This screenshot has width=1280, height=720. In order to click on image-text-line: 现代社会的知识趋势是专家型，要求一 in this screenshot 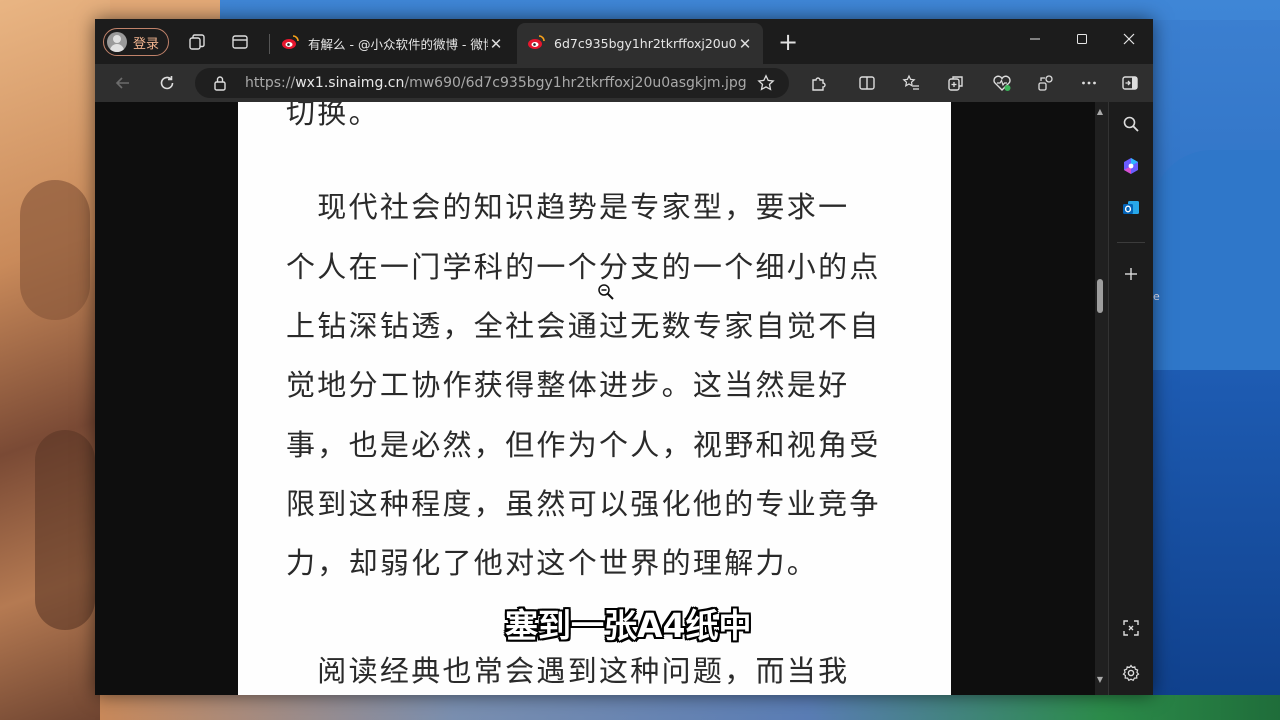, I will do `click(568, 207)`.